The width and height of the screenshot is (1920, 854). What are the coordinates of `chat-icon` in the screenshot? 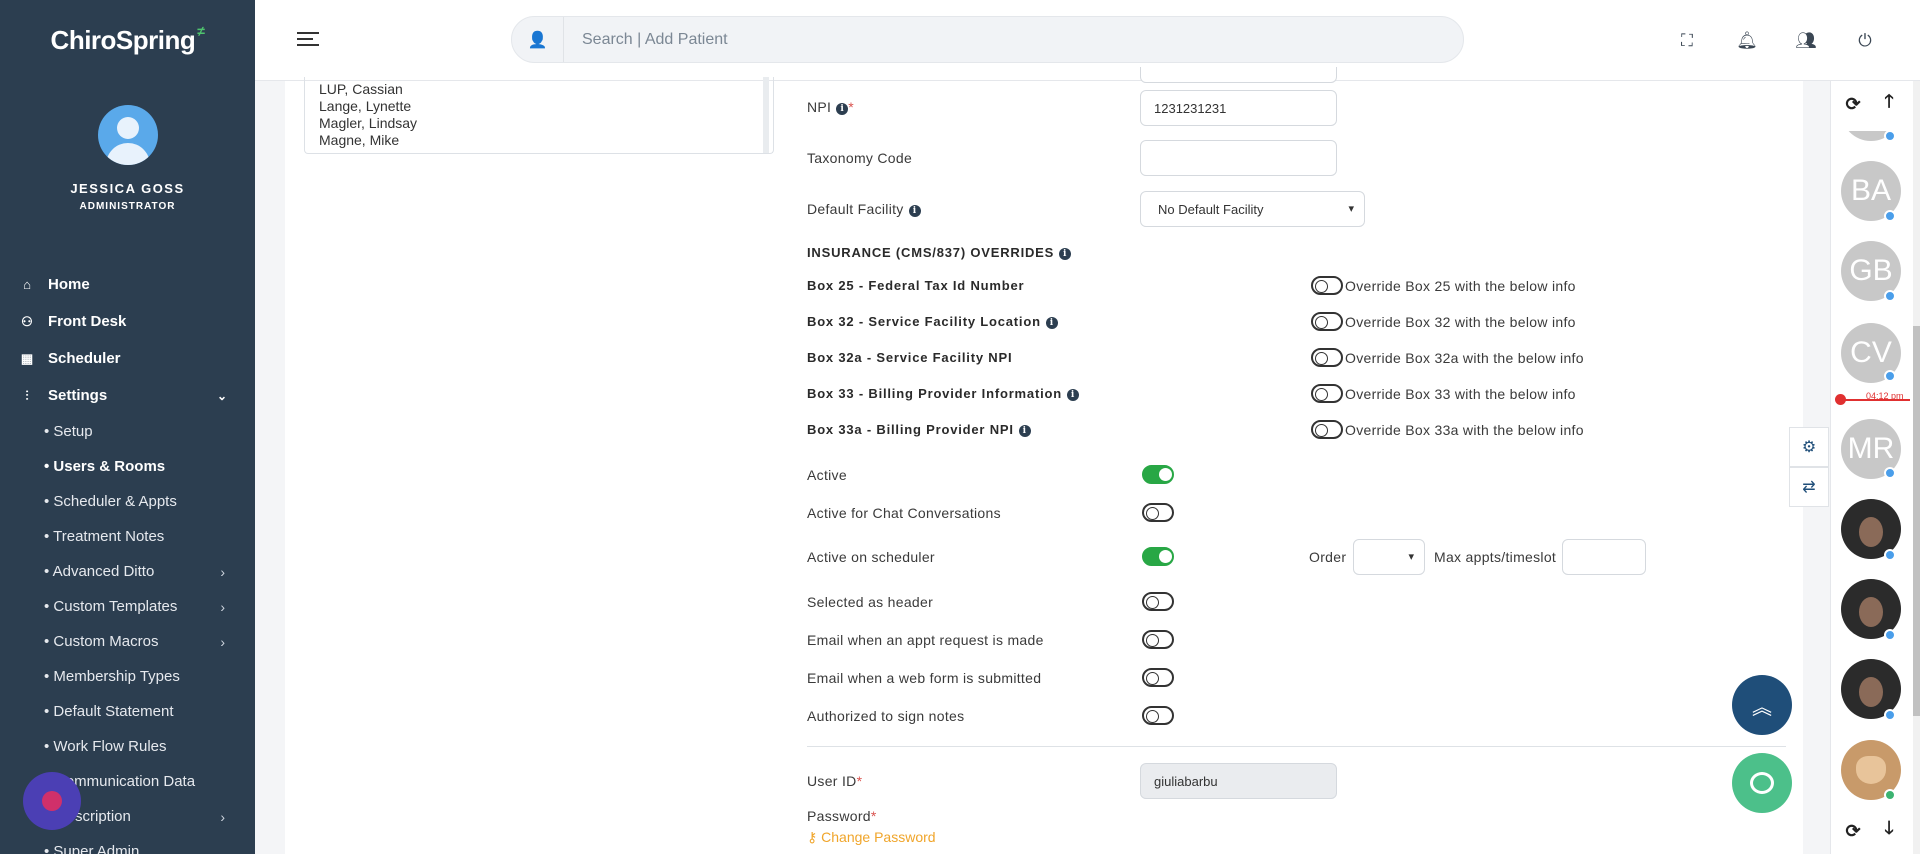 It's located at (1762, 783).